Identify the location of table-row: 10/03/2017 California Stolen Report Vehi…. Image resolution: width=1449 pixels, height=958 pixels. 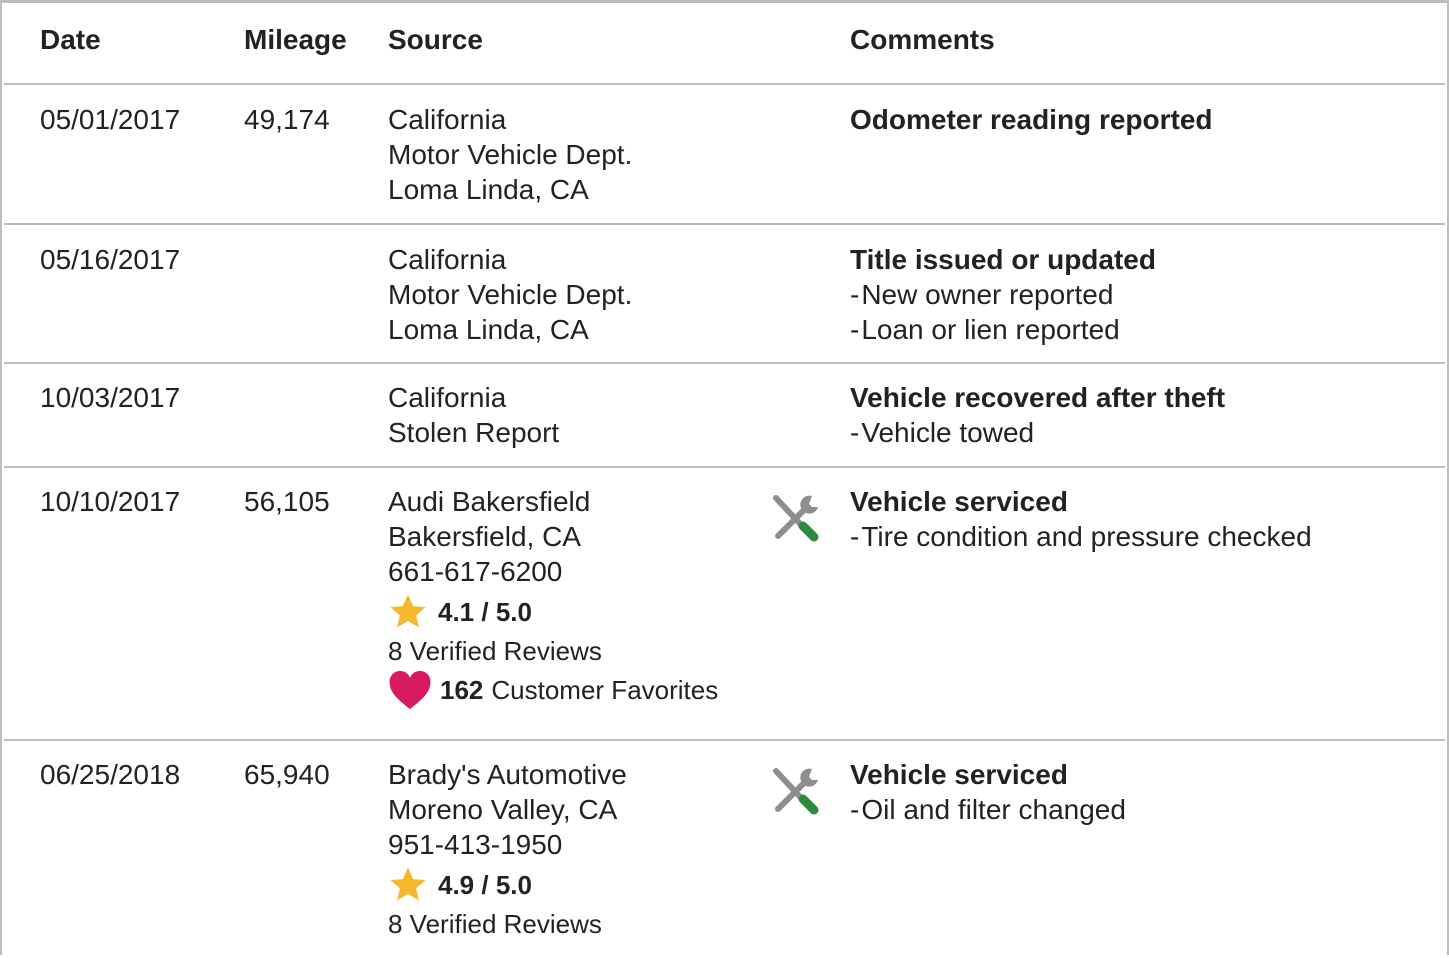
(724, 416).